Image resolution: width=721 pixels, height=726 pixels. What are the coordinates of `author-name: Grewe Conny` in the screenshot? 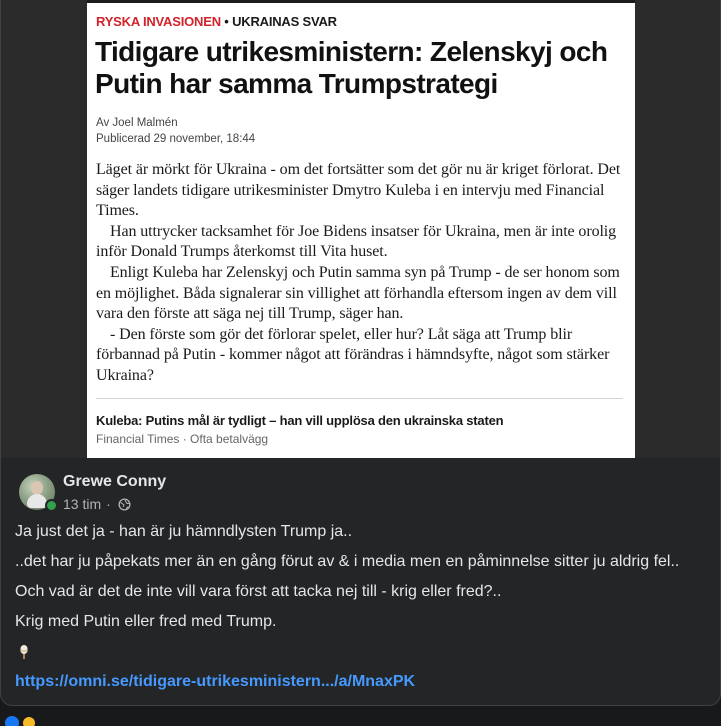 It's located at (114, 482).